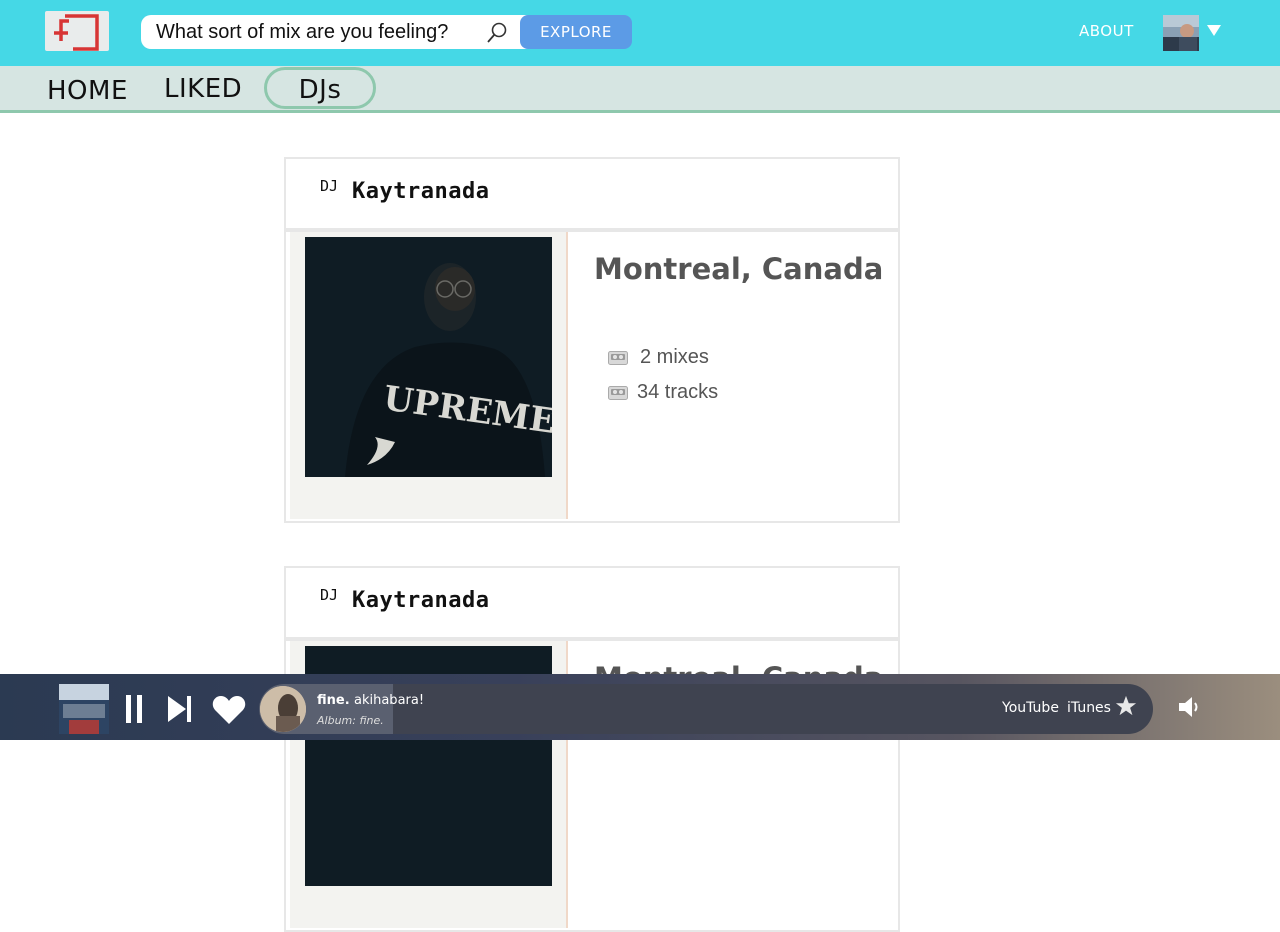  What do you see at coordinates (311, 32) in the screenshot?
I see `search-input` at bounding box center [311, 32].